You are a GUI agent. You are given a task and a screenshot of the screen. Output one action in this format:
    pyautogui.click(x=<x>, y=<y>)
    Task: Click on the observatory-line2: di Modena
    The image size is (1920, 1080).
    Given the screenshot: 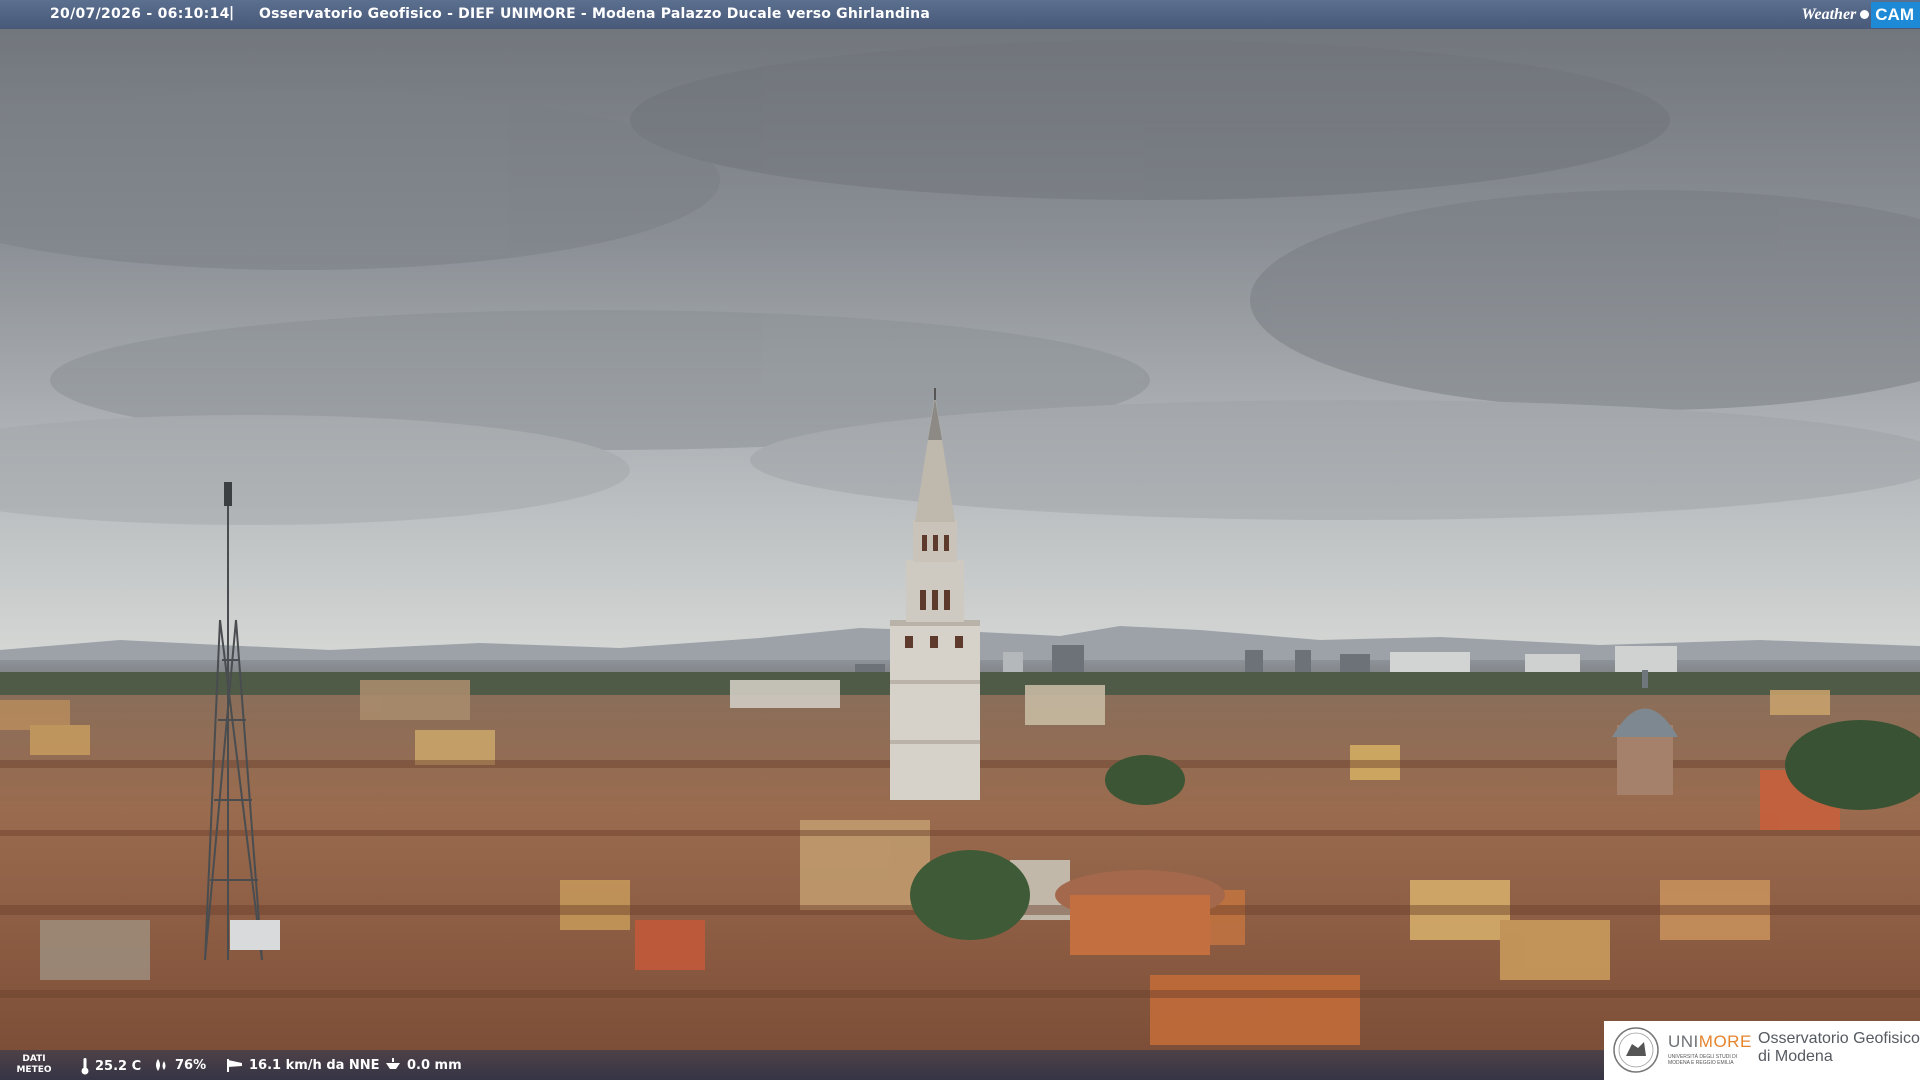 What is the action you would take?
    pyautogui.click(x=1795, y=1056)
    